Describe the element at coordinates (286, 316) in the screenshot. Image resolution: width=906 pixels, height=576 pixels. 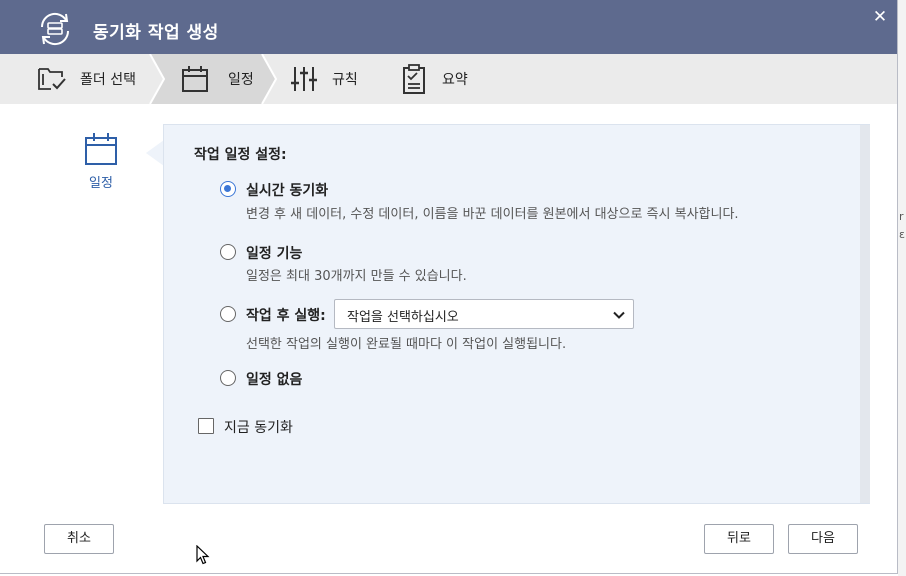
I see `option-label-run-after-job: 작업 후 실행:` at that location.